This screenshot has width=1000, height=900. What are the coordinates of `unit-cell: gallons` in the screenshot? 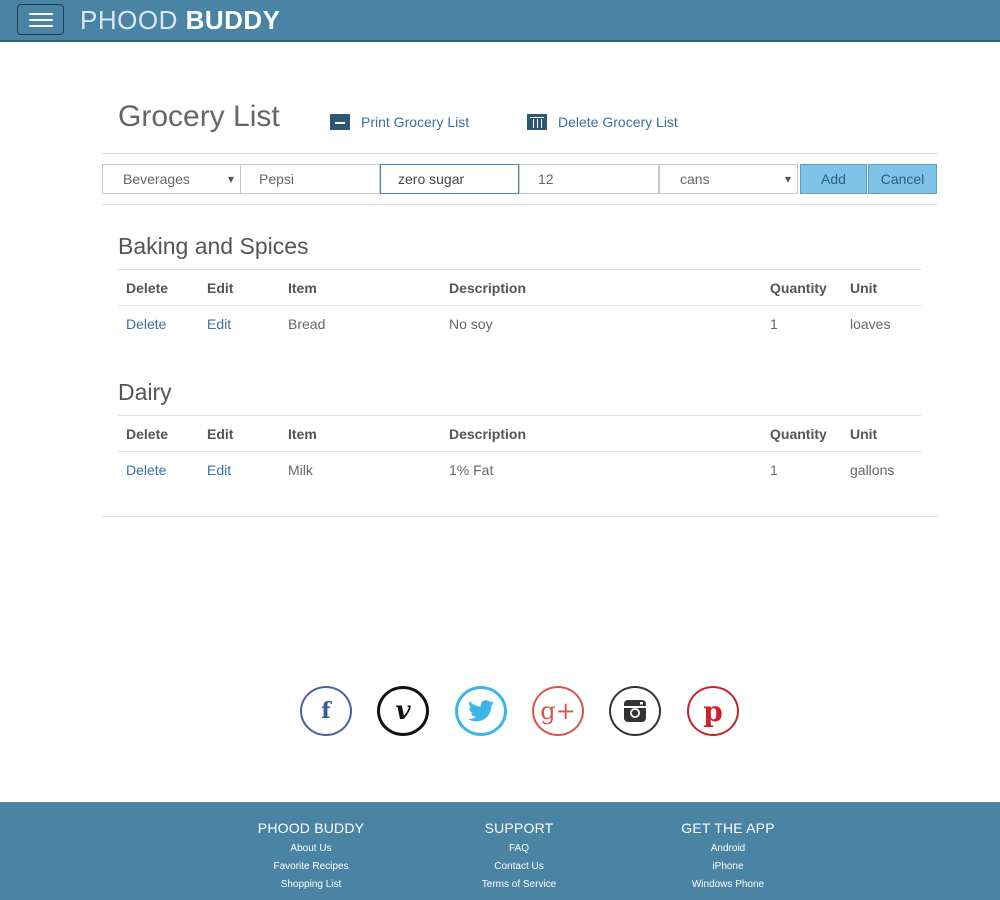 It's located at (872, 470).